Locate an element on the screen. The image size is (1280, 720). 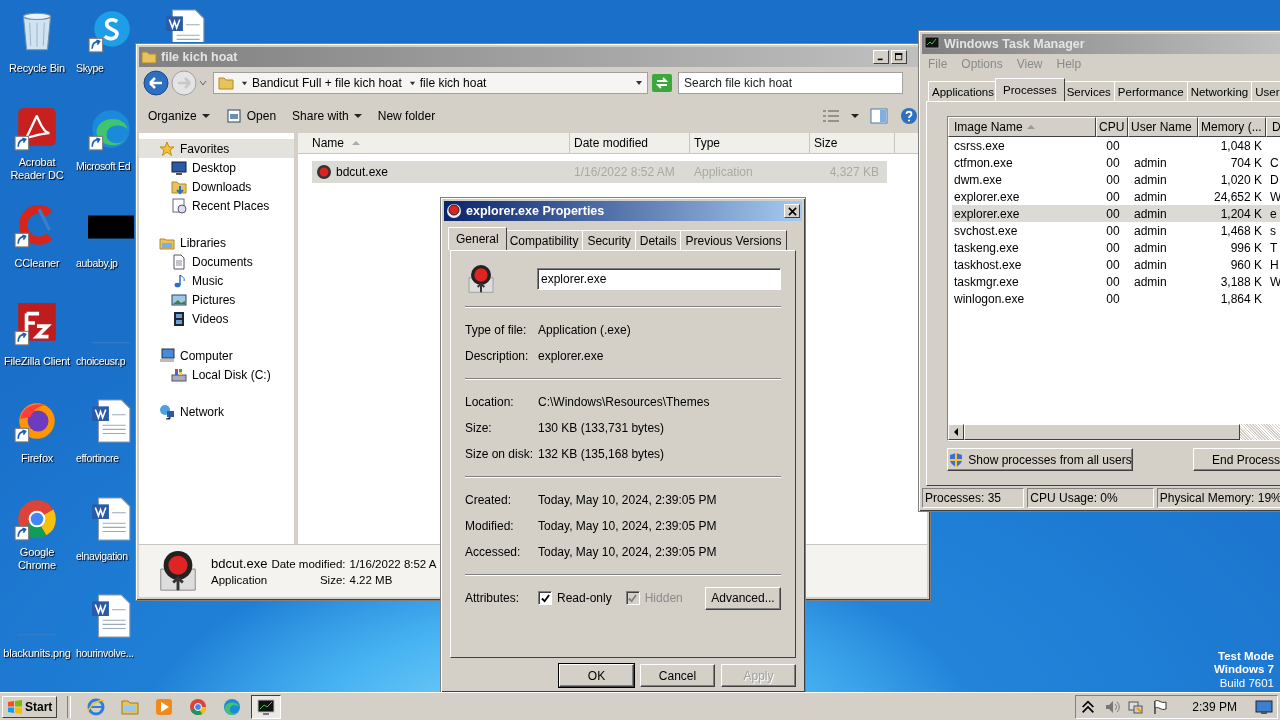
left-arrow-icon is located at coordinates (956, 432).